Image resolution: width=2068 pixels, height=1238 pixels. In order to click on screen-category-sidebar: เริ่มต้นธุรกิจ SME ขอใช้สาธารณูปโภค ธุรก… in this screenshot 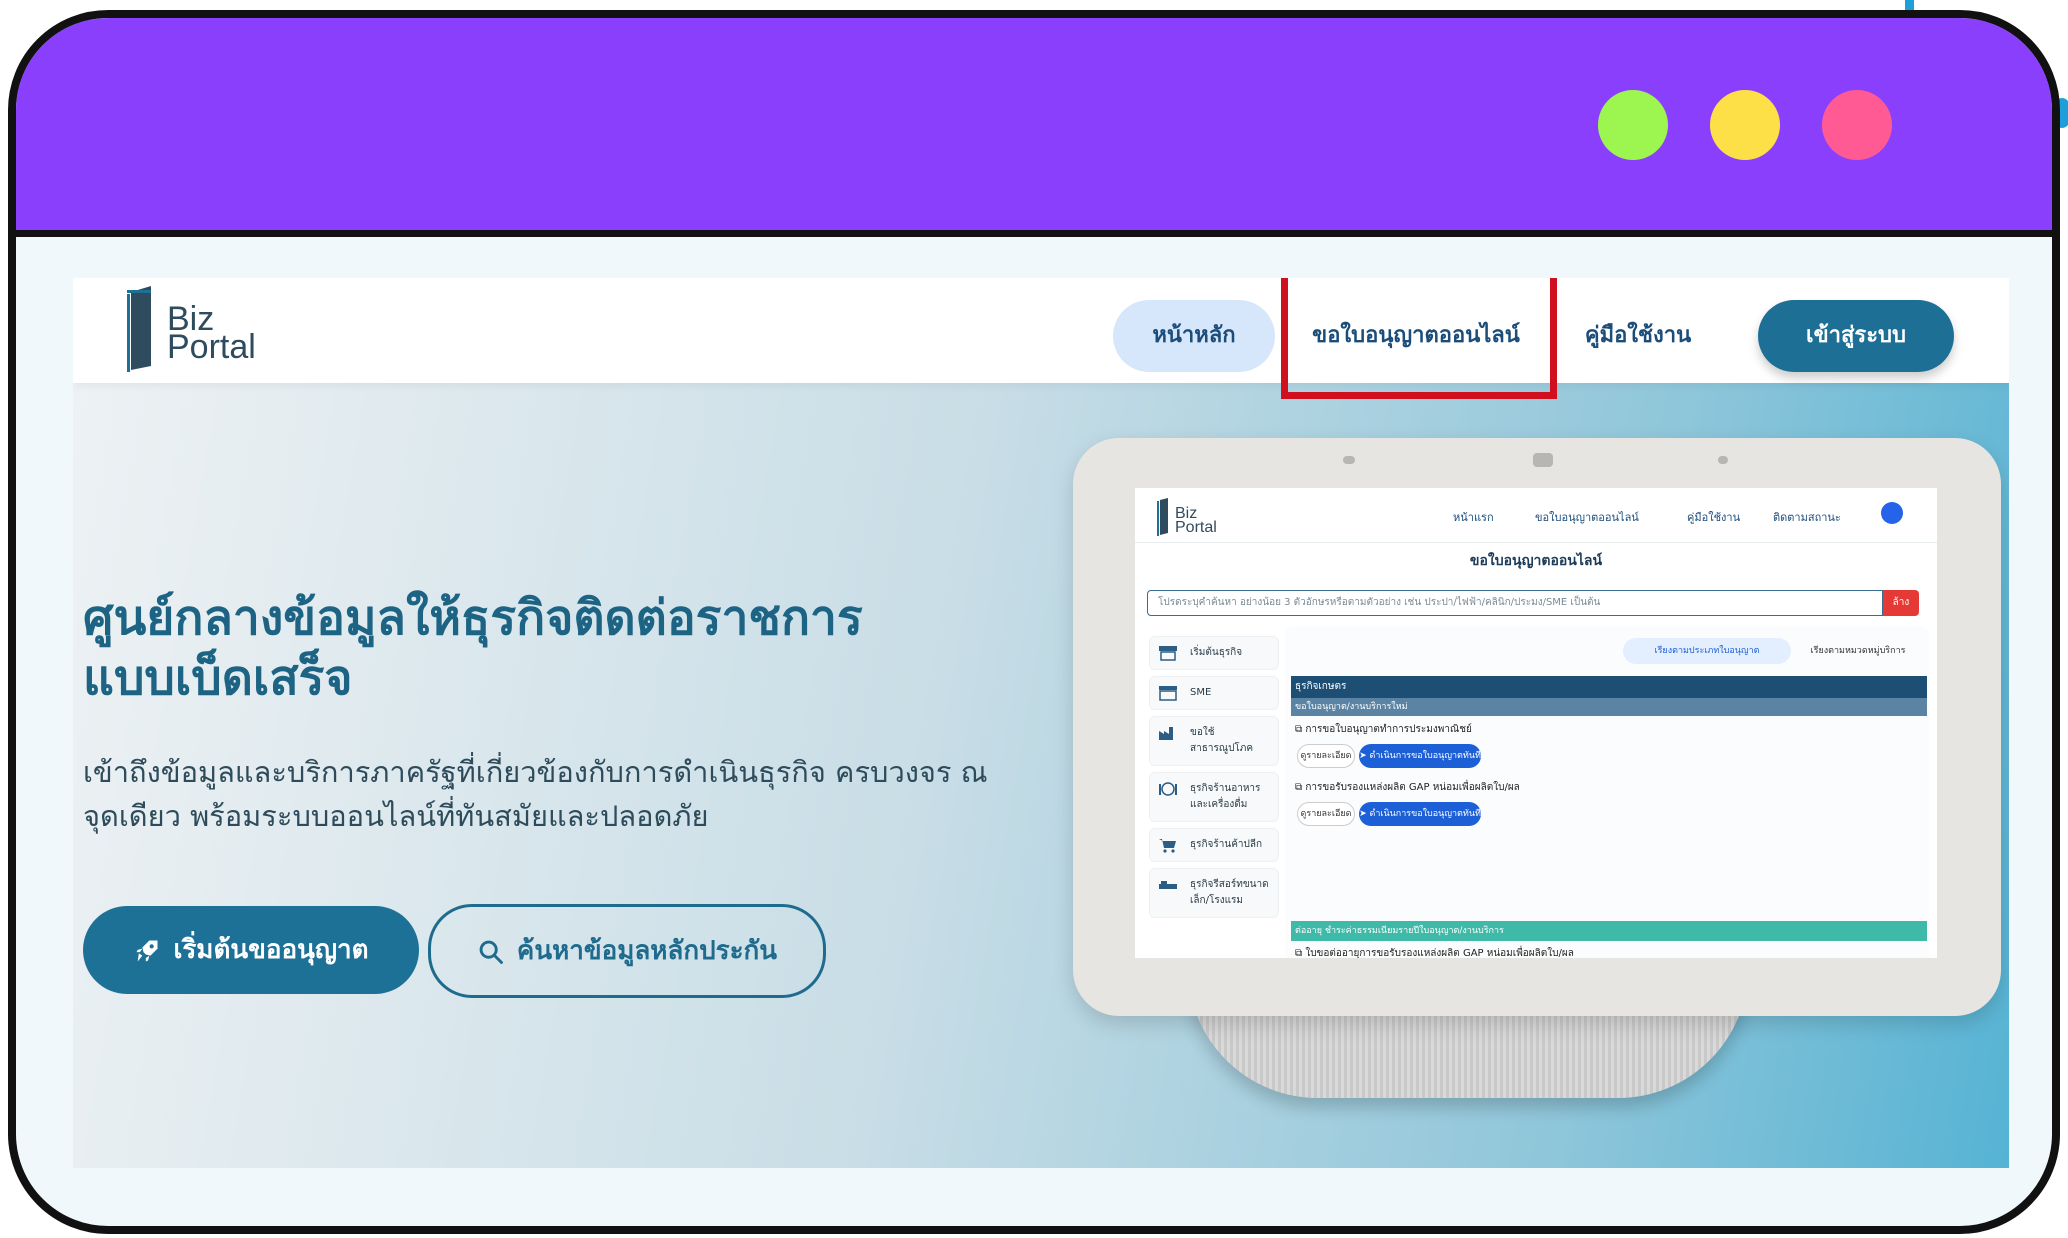, I will do `click(1214, 780)`.